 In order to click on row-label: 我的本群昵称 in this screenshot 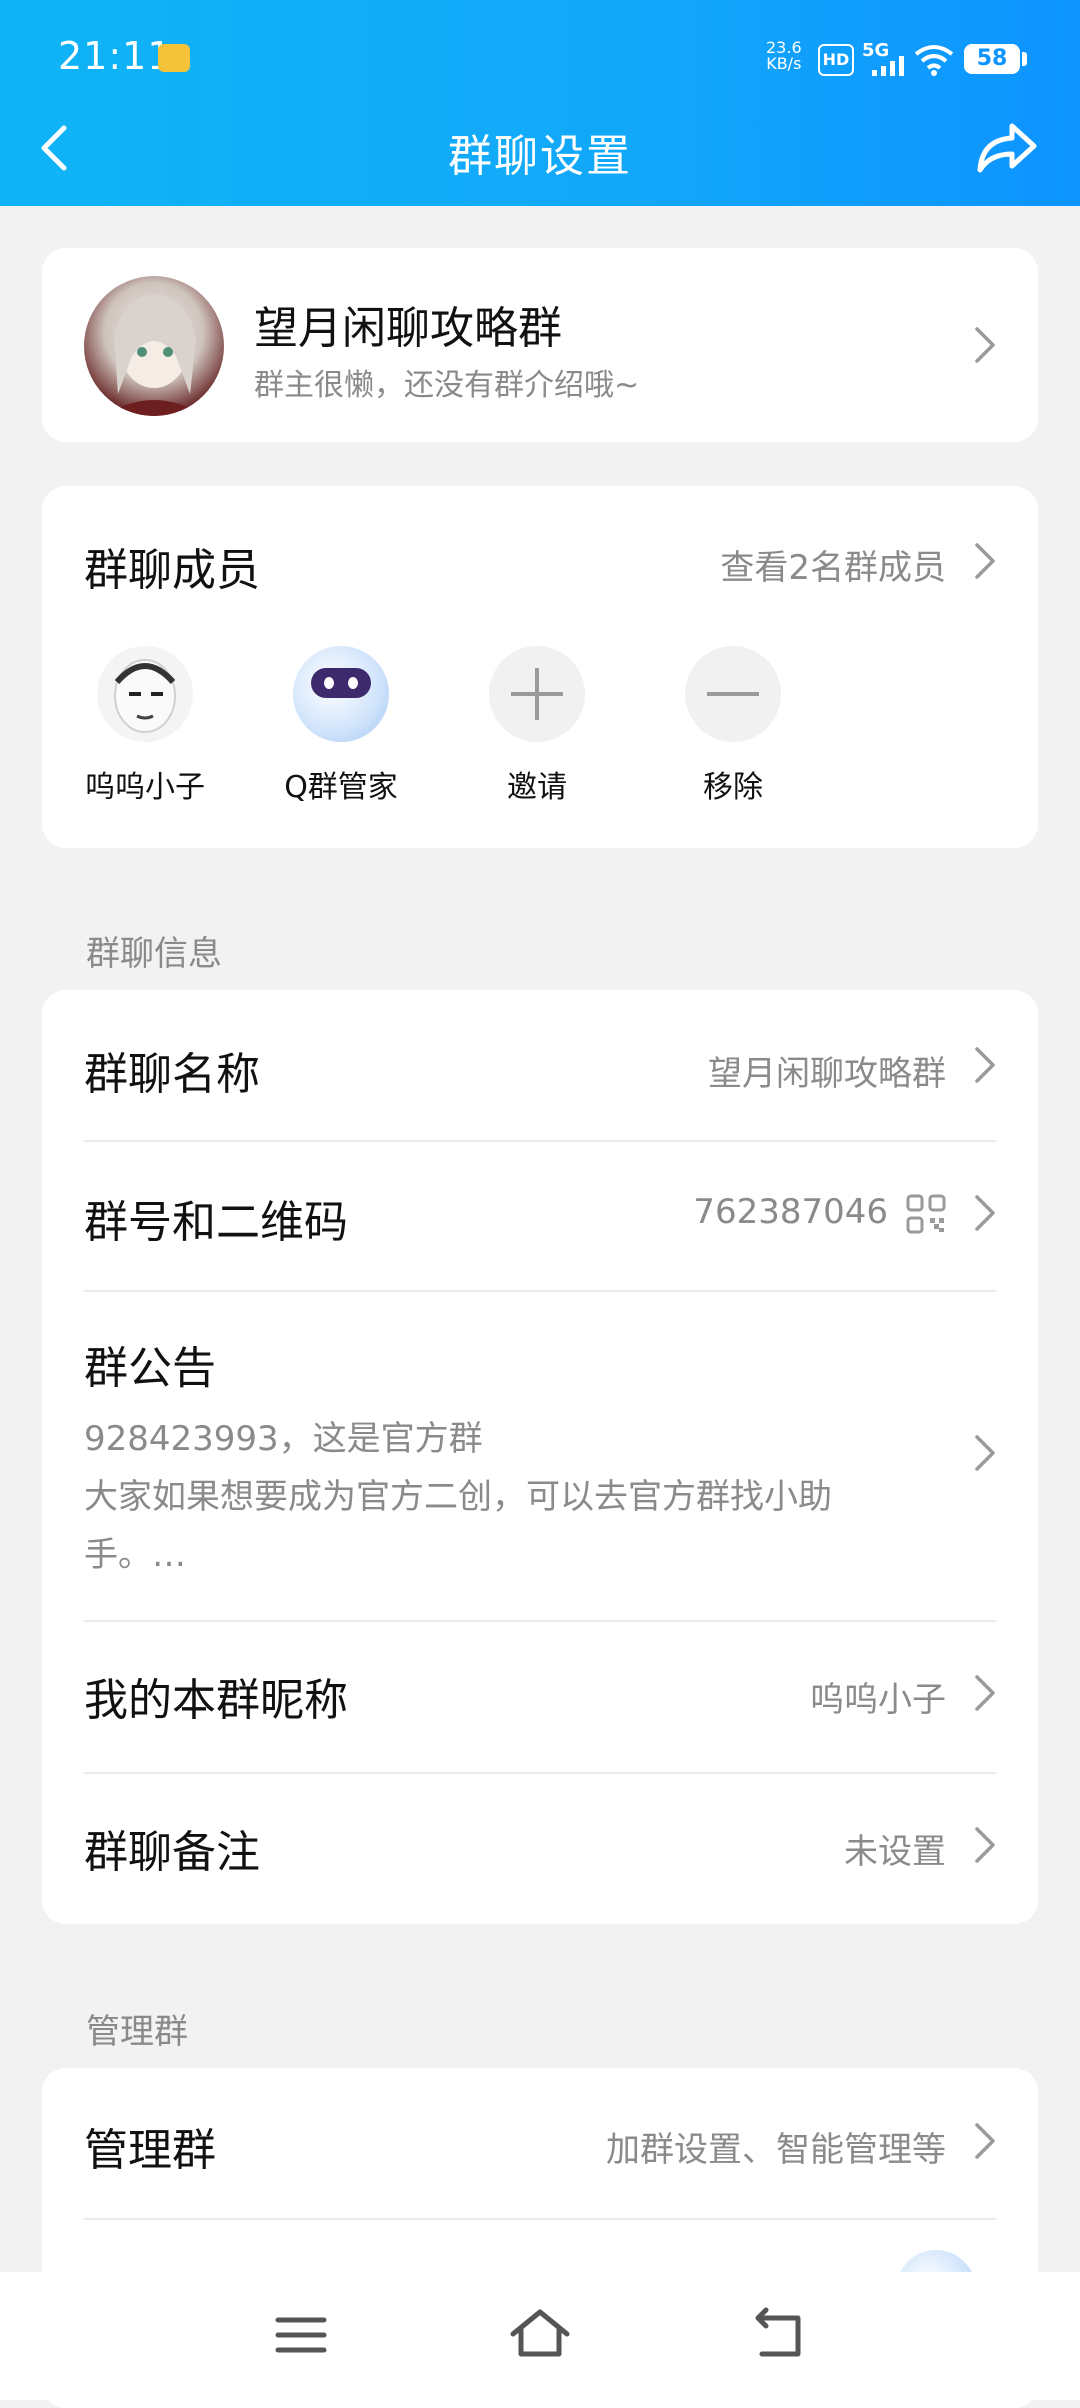, I will do `click(216, 1700)`.